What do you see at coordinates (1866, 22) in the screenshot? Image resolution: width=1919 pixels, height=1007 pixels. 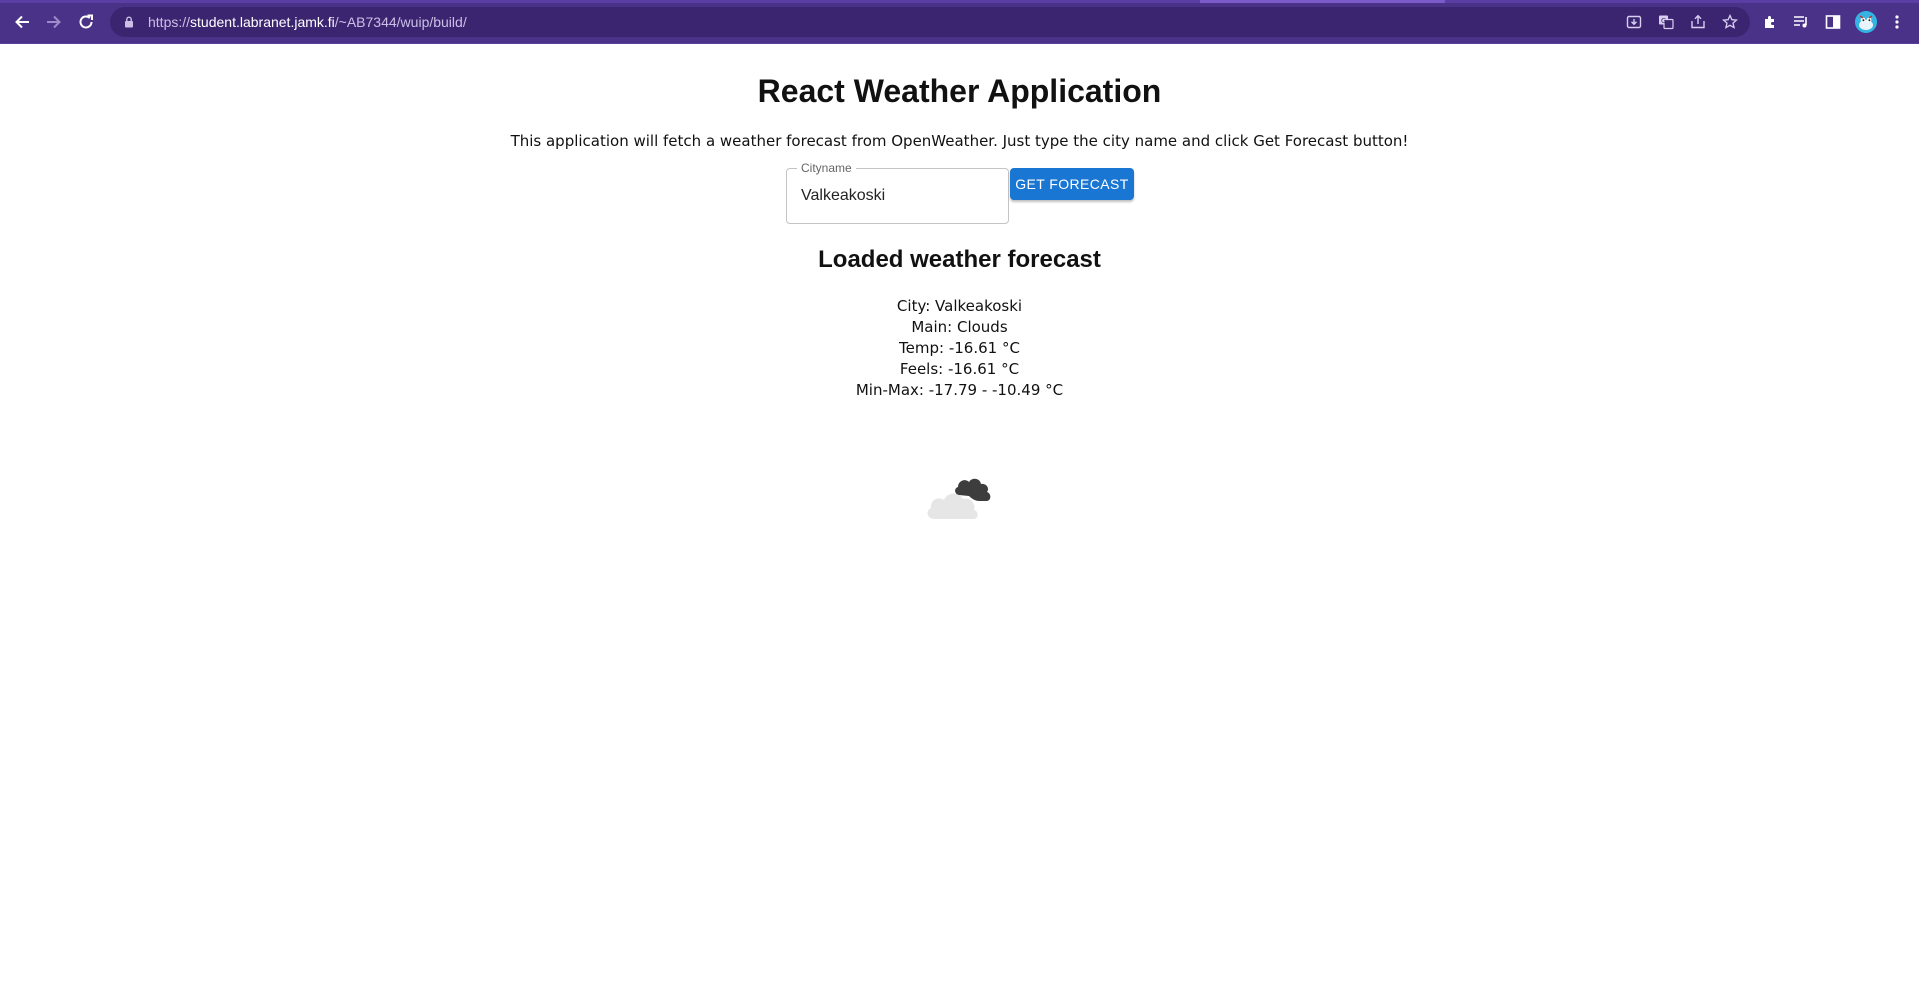 I see `profile-avatar-icon` at bounding box center [1866, 22].